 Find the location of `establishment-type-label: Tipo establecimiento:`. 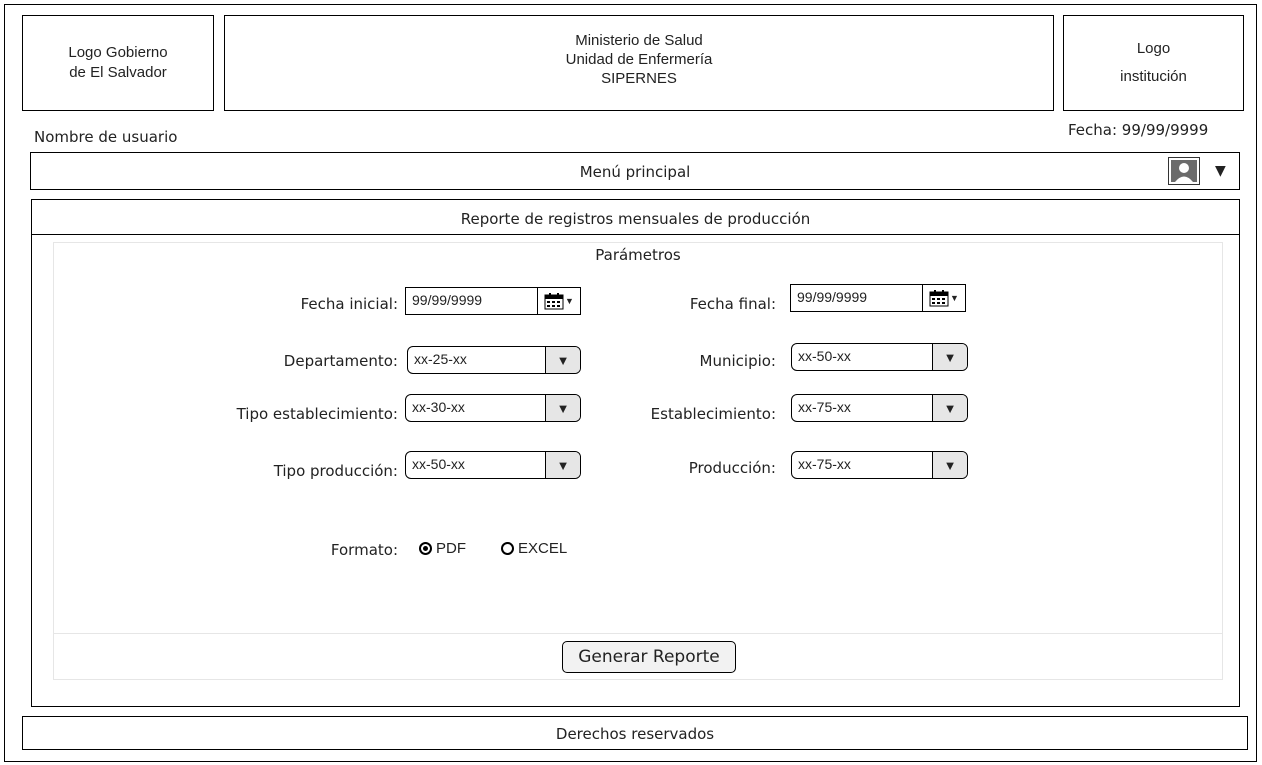

establishment-type-label: Tipo establecimiento: is located at coordinates (317, 414).